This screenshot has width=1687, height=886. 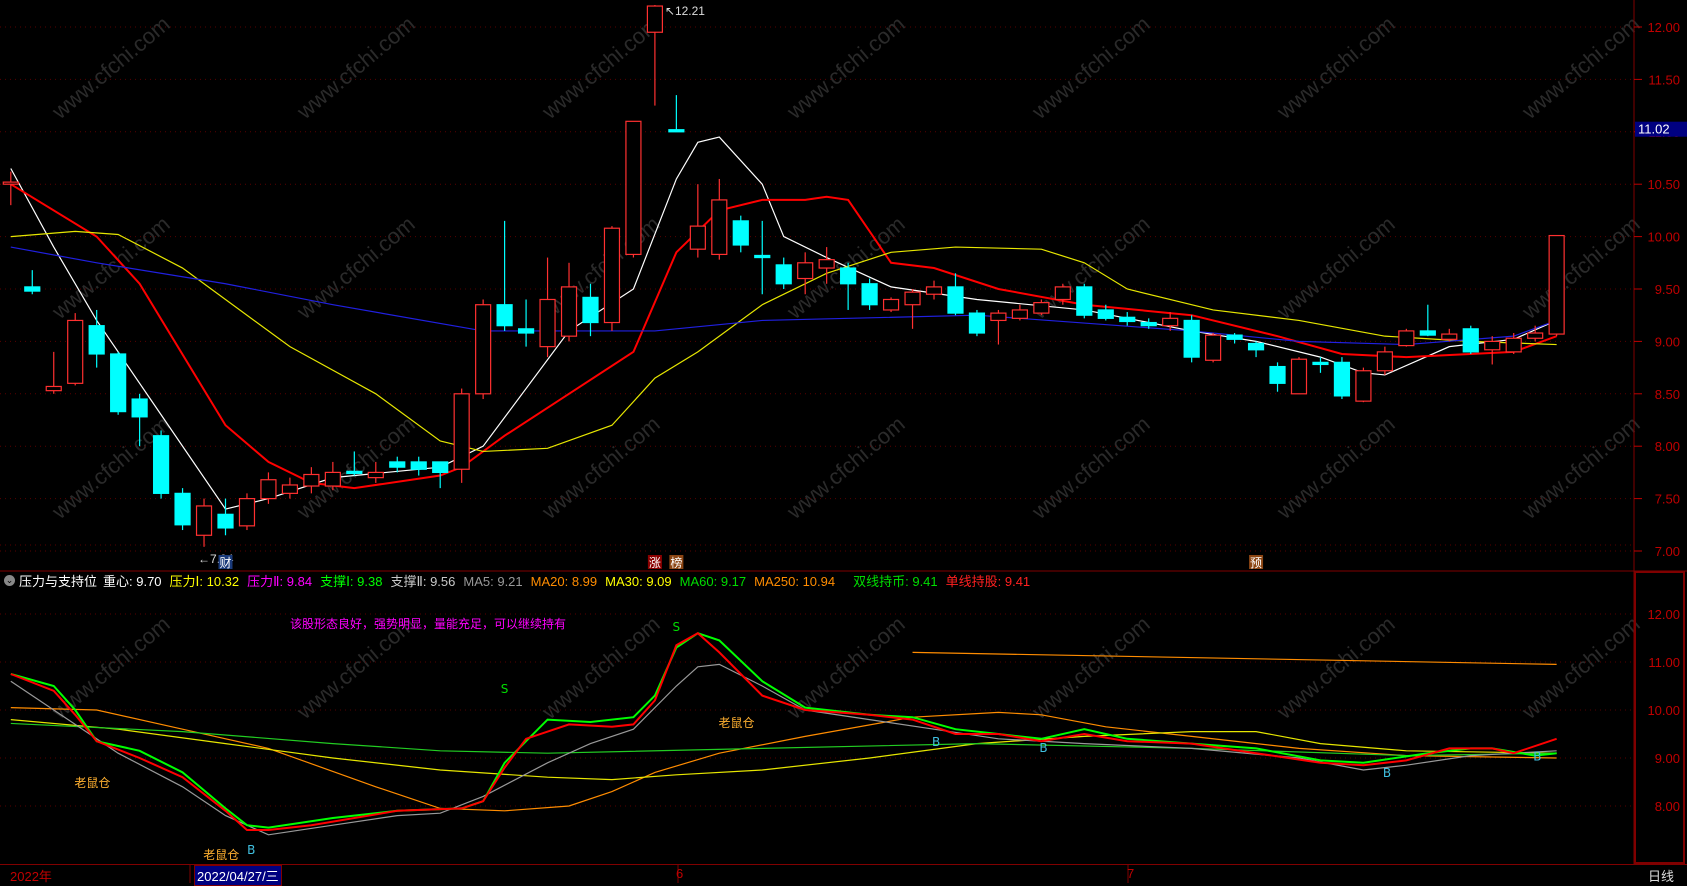 What do you see at coordinates (676, 562) in the screenshot?
I see `event-marker: 榜` at bounding box center [676, 562].